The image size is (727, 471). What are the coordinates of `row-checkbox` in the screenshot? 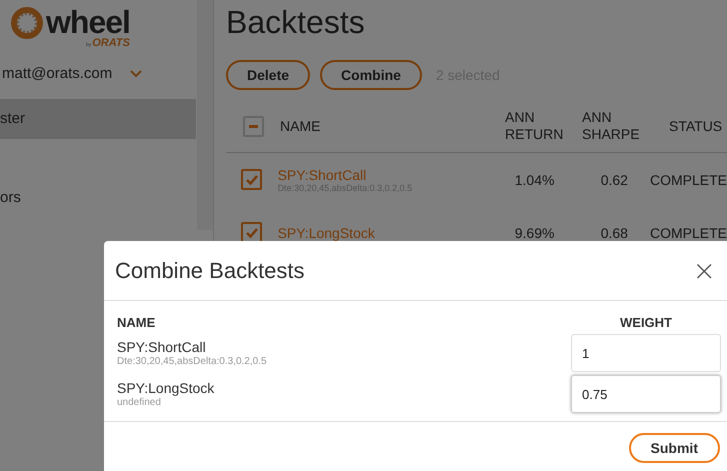 It's located at (251, 179).